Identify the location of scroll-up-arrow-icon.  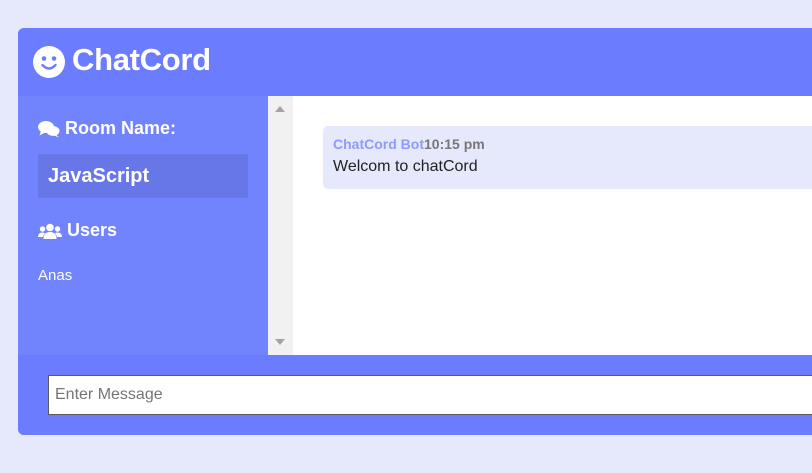
(280, 109).